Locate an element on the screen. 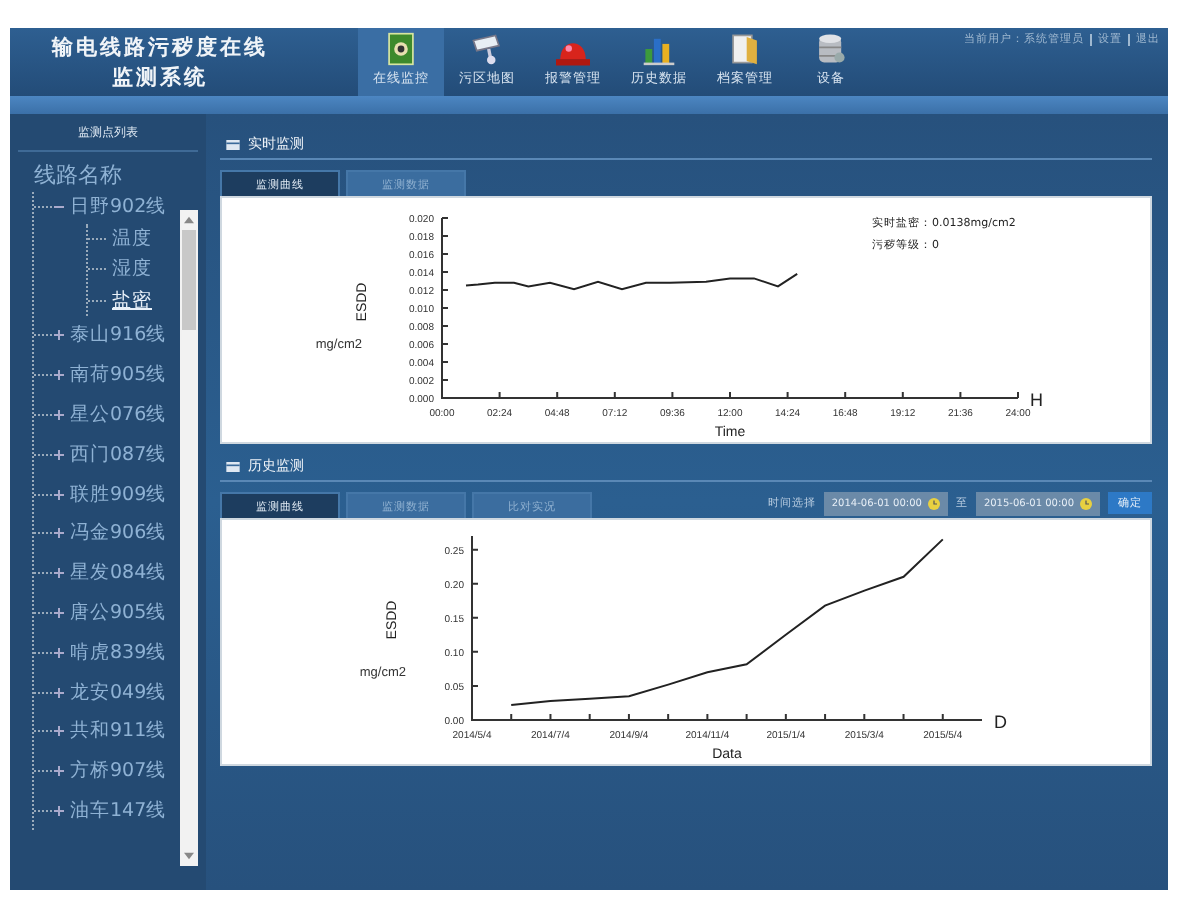  tree-item: 啃虎839线 is located at coordinates (118, 652).